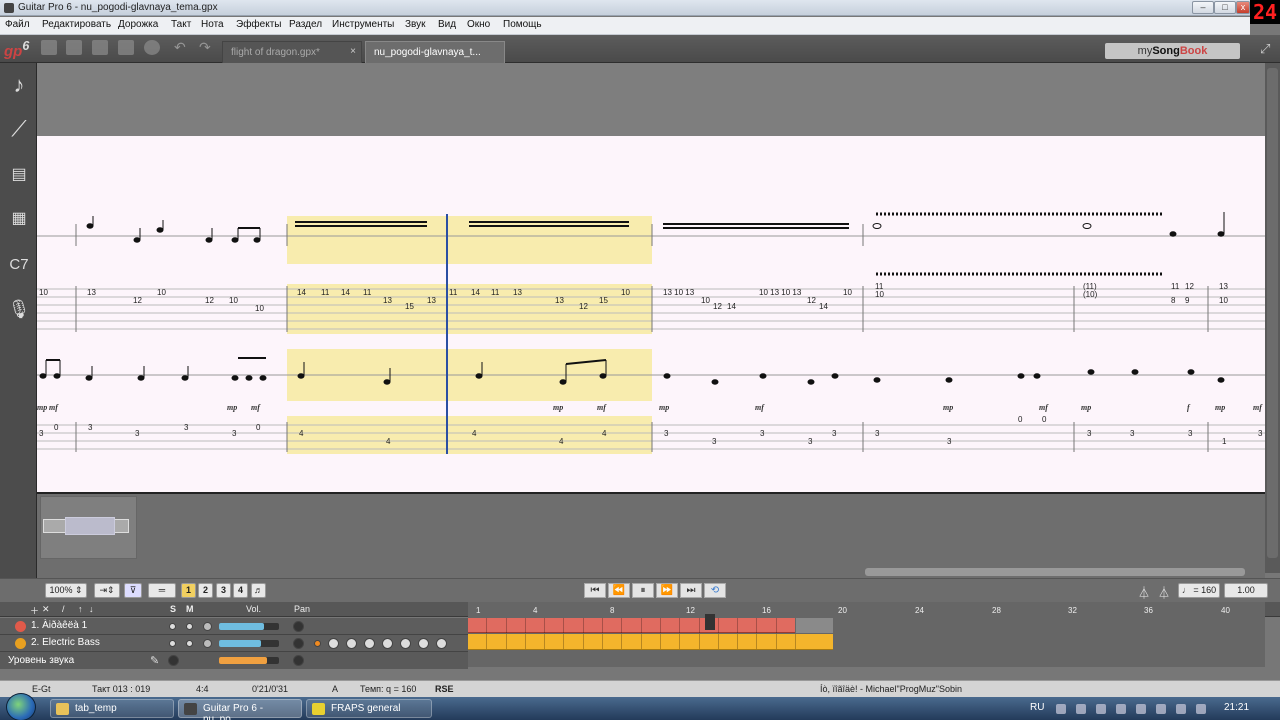 Image resolution: width=1280 pixels, height=720 pixels. What do you see at coordinates (152, 47) in the screenshot?
I see `info-icon` at bounding box center [152, 47].